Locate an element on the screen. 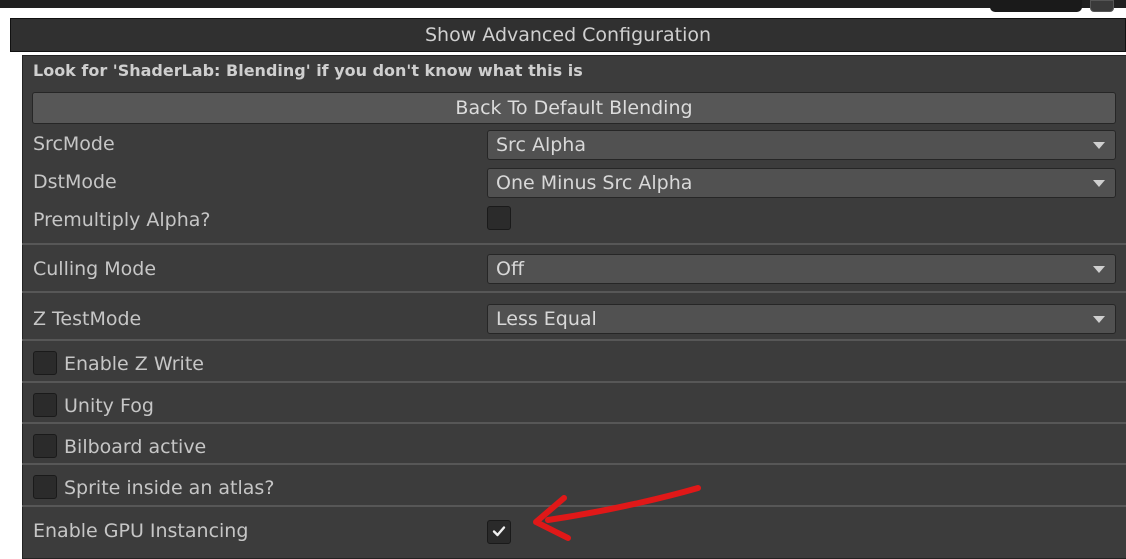 This screenshot has height=559, width=1126. previous-section-control is located at coordinates (1036, 6).